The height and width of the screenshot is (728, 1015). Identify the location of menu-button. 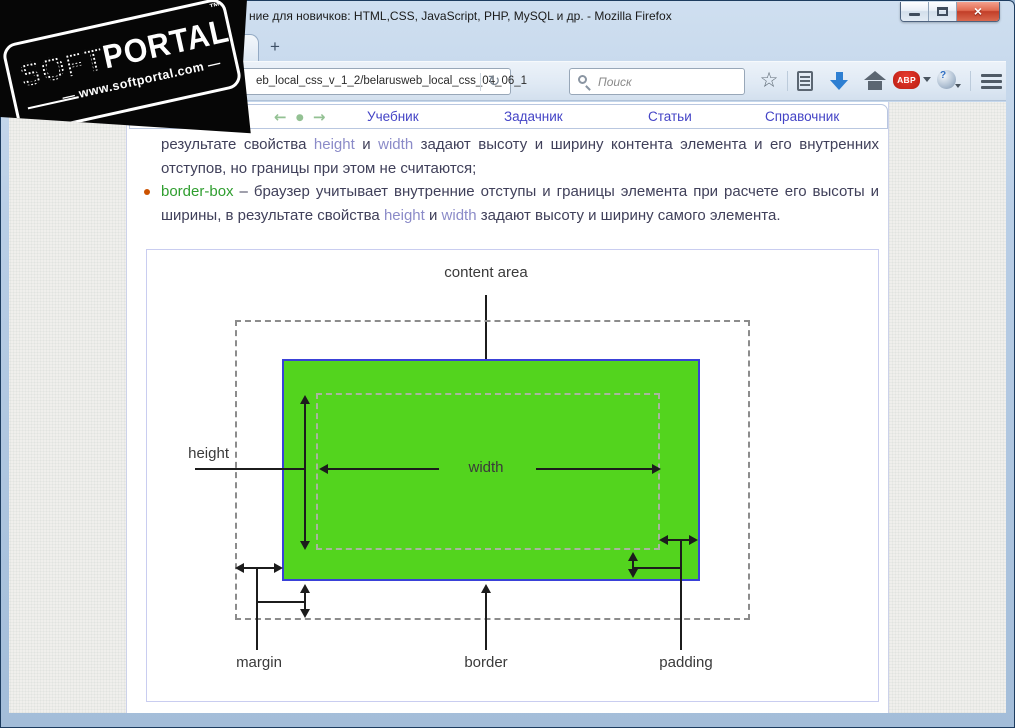
(991, 81).